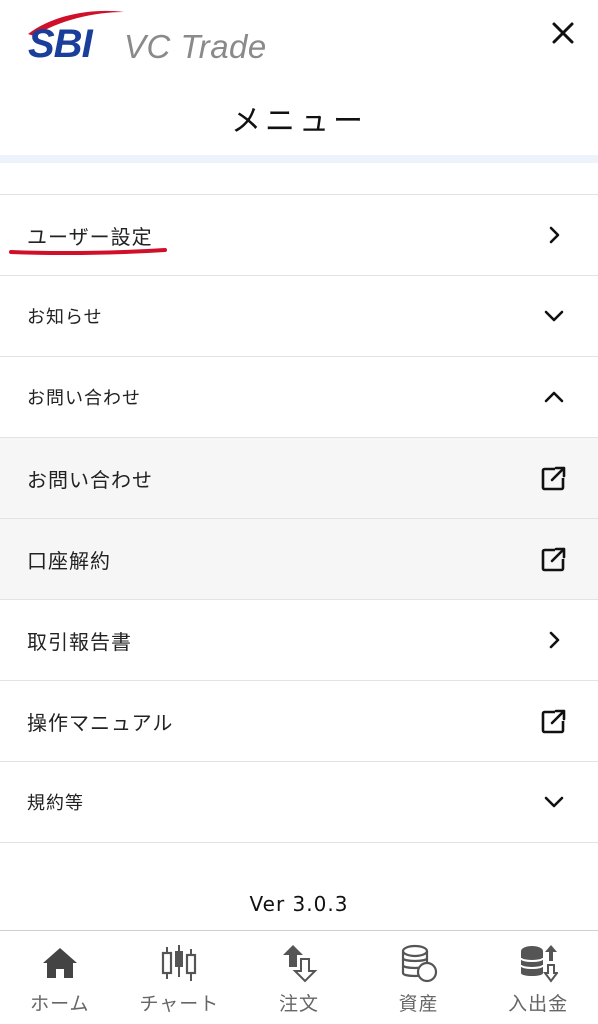 The image size is (598, 1024). What do you see at coordinates (299, 963) in the screenshot?
I see `order-arrows-icon` at bounding box center [299, 963].